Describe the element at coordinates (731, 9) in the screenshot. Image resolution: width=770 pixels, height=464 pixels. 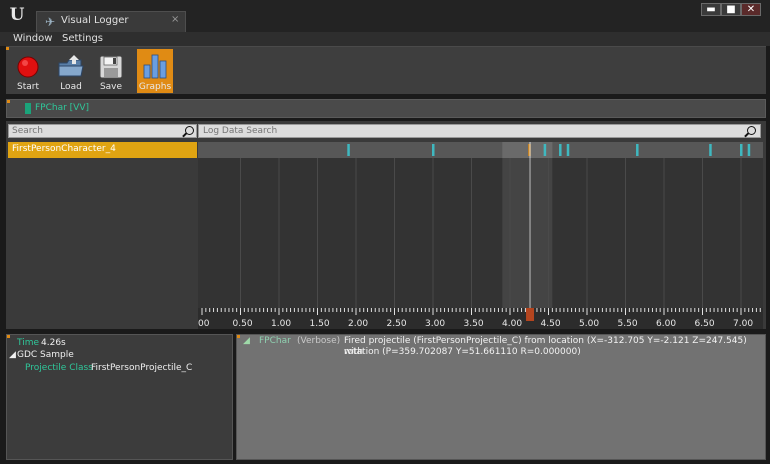
I see `maximize-button: ■` at that location.